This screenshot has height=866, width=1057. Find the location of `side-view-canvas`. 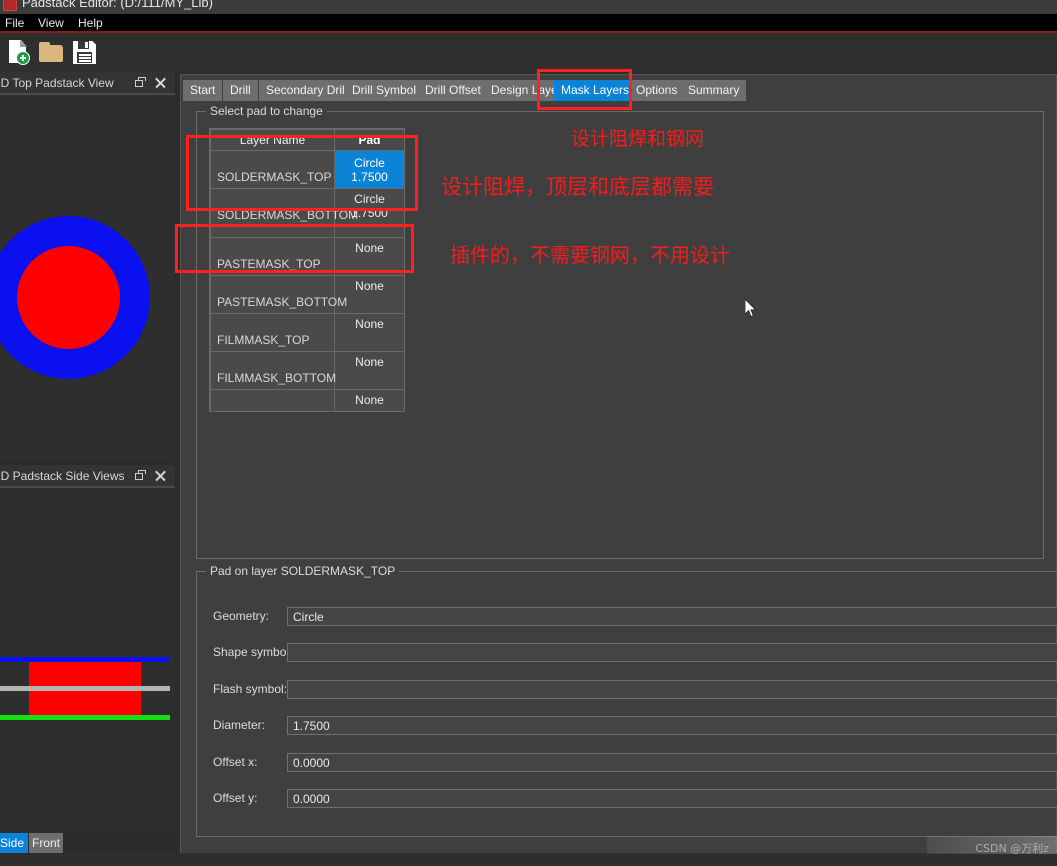

side-view-canvas is located at coordinates (87, 660).